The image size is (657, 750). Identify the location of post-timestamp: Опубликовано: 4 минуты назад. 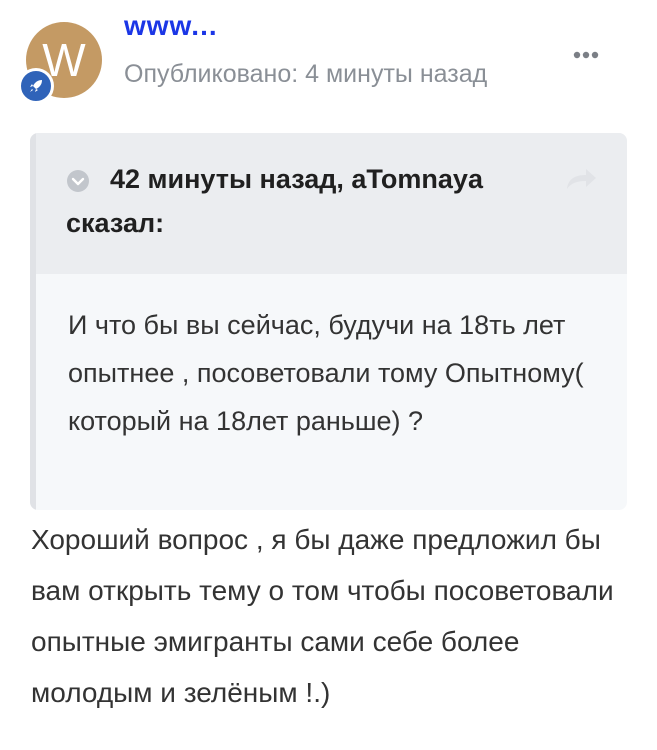
(305, 74).